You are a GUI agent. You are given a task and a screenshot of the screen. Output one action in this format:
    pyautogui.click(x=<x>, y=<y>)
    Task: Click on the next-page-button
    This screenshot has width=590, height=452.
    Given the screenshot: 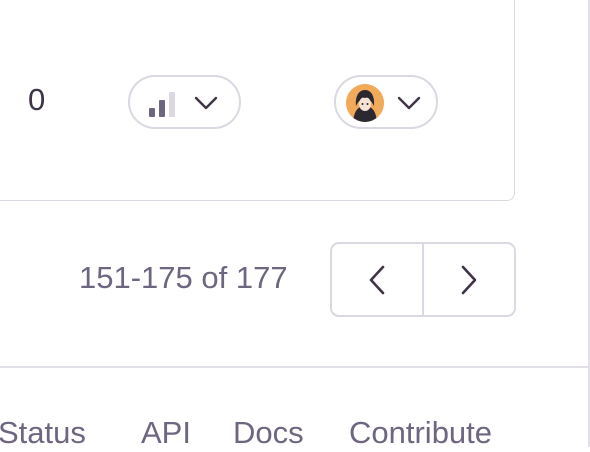 What is the action you would take?
    pyautogui.click(x=469, y=279)
    